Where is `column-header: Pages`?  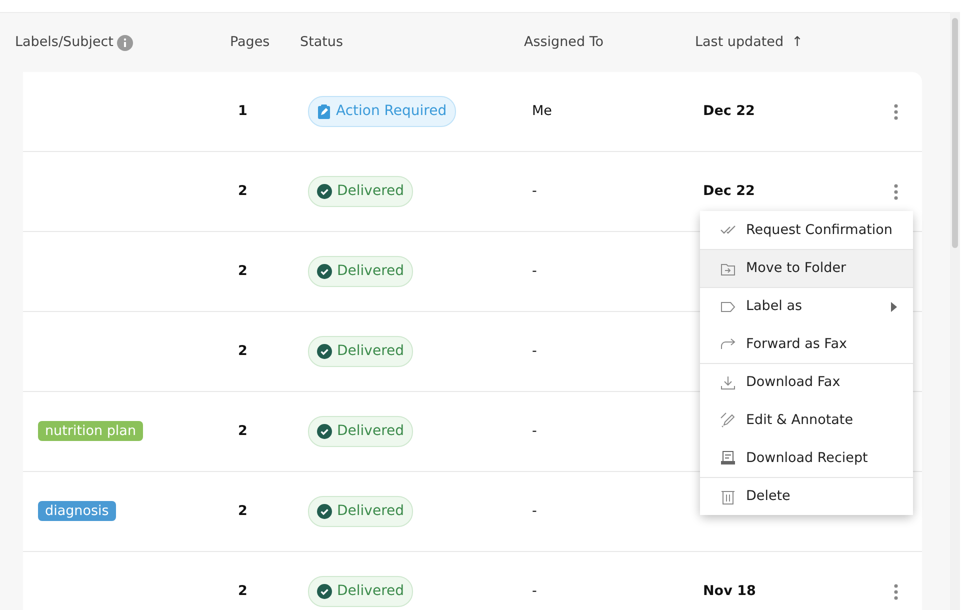 column-header: Pages is located at coordinates (250, 42).